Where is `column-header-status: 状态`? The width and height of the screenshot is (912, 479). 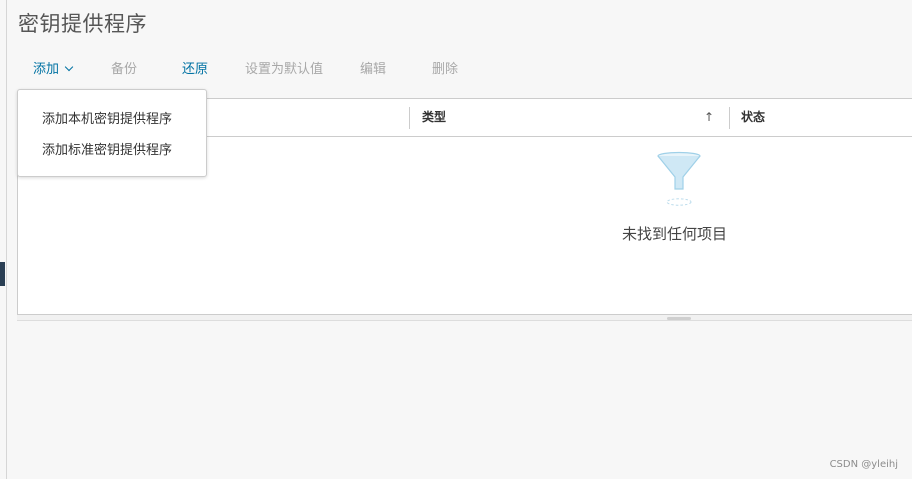
column-header-status: 状态 is located at coordinates (753, 117).